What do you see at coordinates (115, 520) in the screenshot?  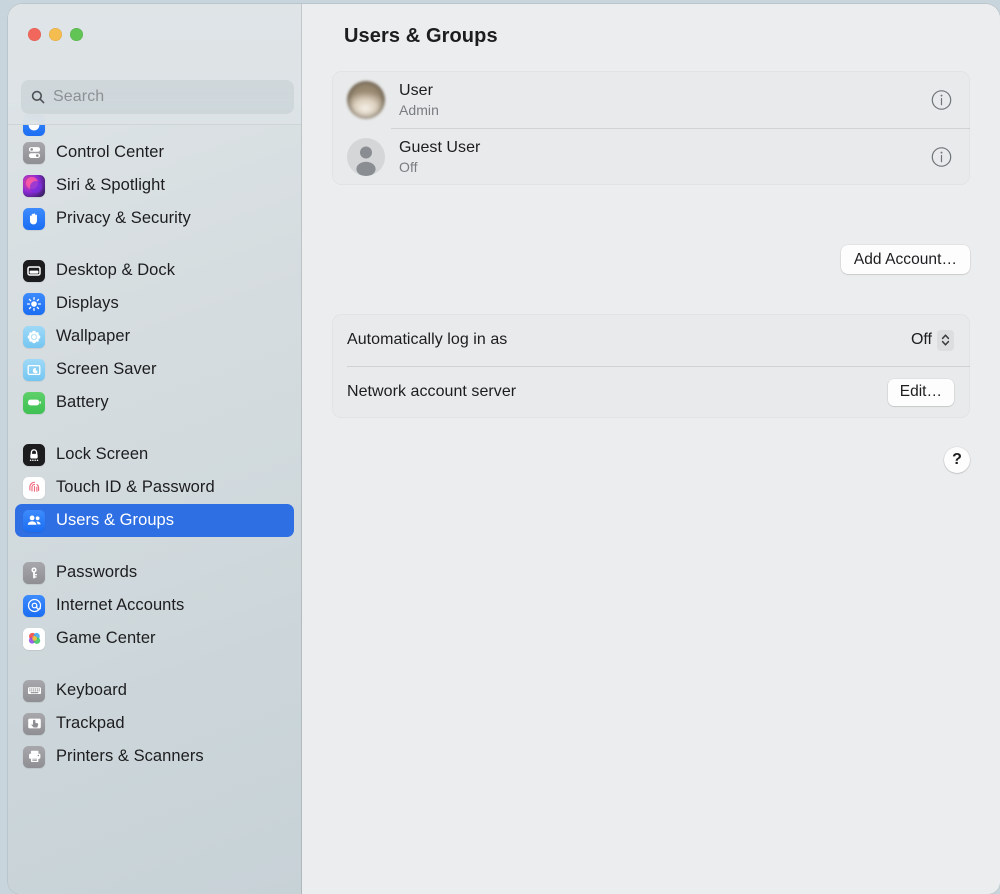 I see `sidebar-item-label: Users & Groups` at bounding box center [115, 520].